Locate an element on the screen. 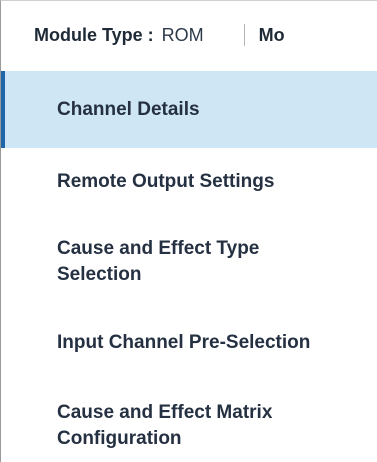  nav-item-label: Cause and Effect Matrix Configuration is located at coordinates (165, 425).